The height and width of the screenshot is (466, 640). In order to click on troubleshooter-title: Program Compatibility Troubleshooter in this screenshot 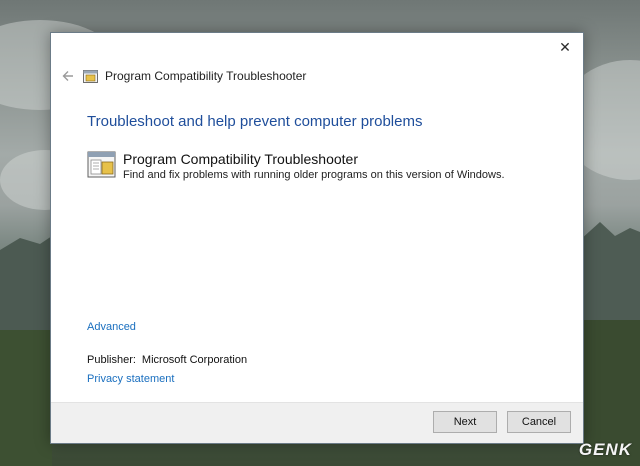, I will do `click(240, 159)`.